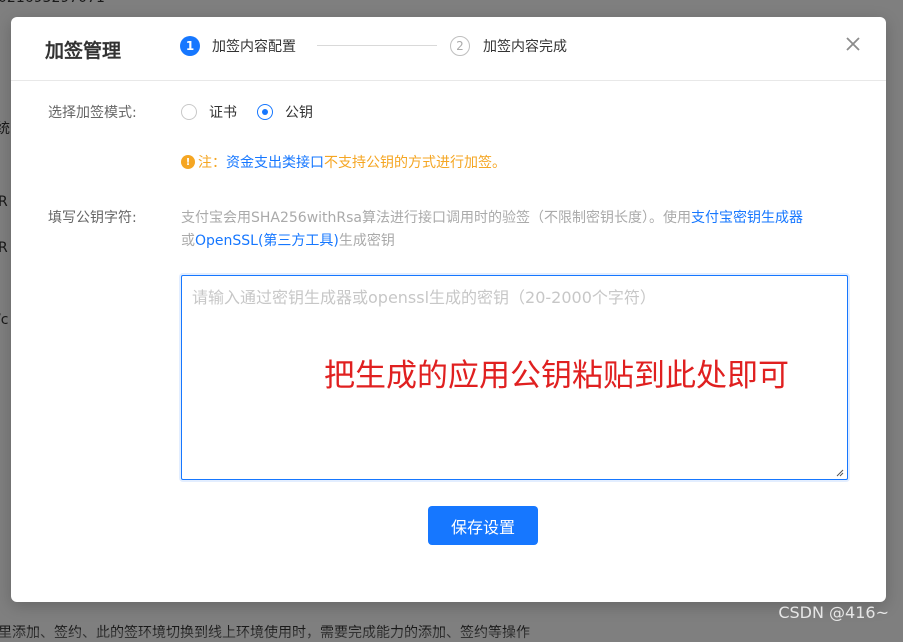 The width and height of the screenshot is (903, 642). I want to click on warning-icon: !, so click(188, 162).